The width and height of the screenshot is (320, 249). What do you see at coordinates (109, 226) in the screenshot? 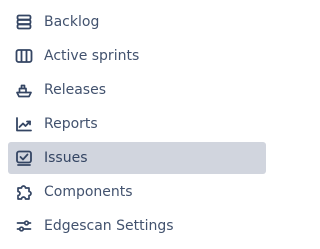
I see `sidebar-item-label: Edgescan Settings` at bounding box center [109, 226].